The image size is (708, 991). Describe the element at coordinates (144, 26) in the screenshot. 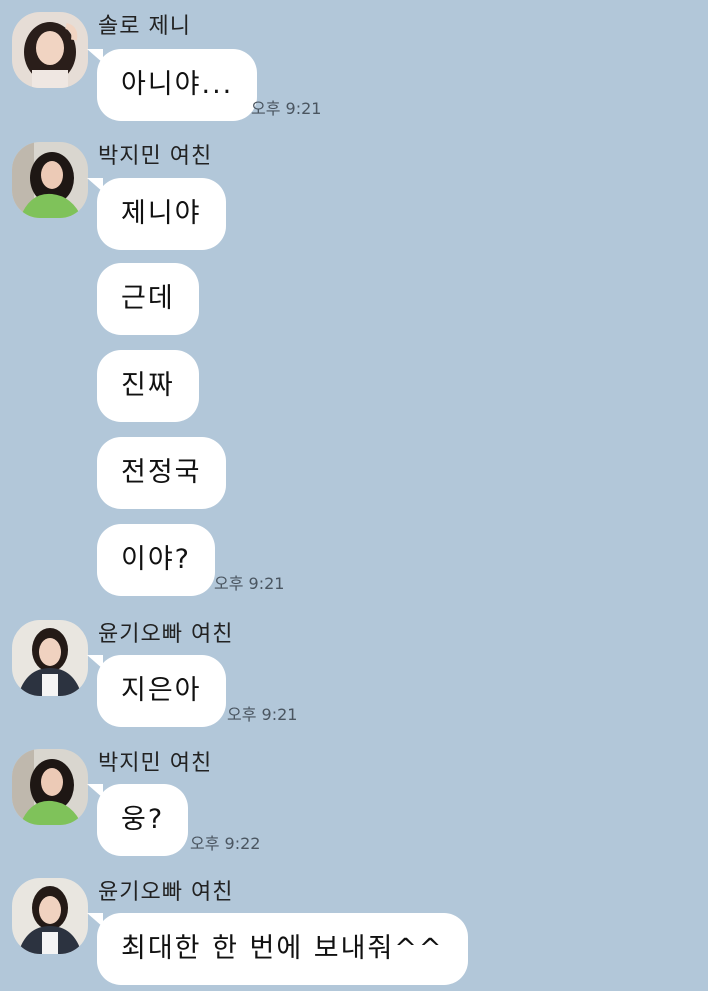

I see `sender-name: 솔로 제니` at that location.